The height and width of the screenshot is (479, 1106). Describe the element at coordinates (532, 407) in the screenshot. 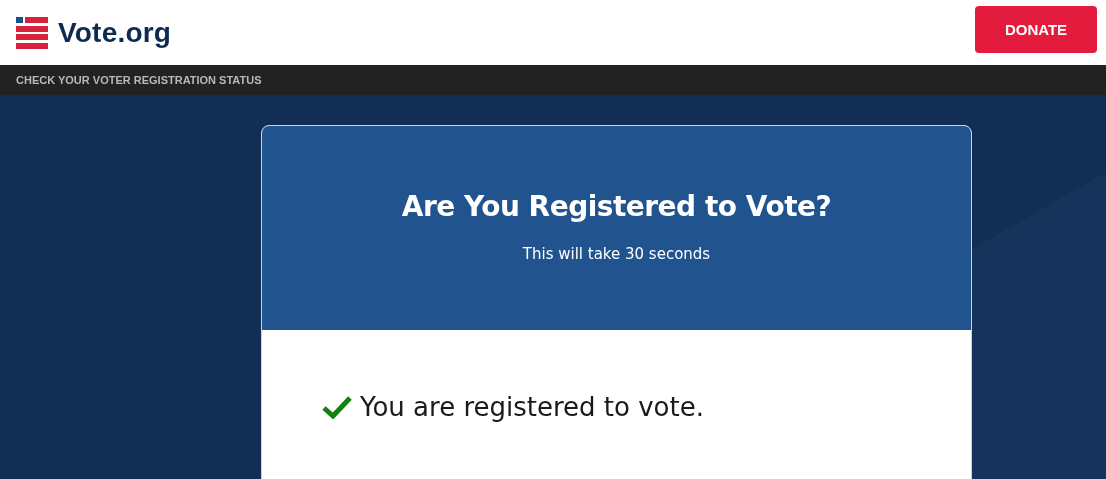

I see `registration-result: You are registered to vote.` at that location.